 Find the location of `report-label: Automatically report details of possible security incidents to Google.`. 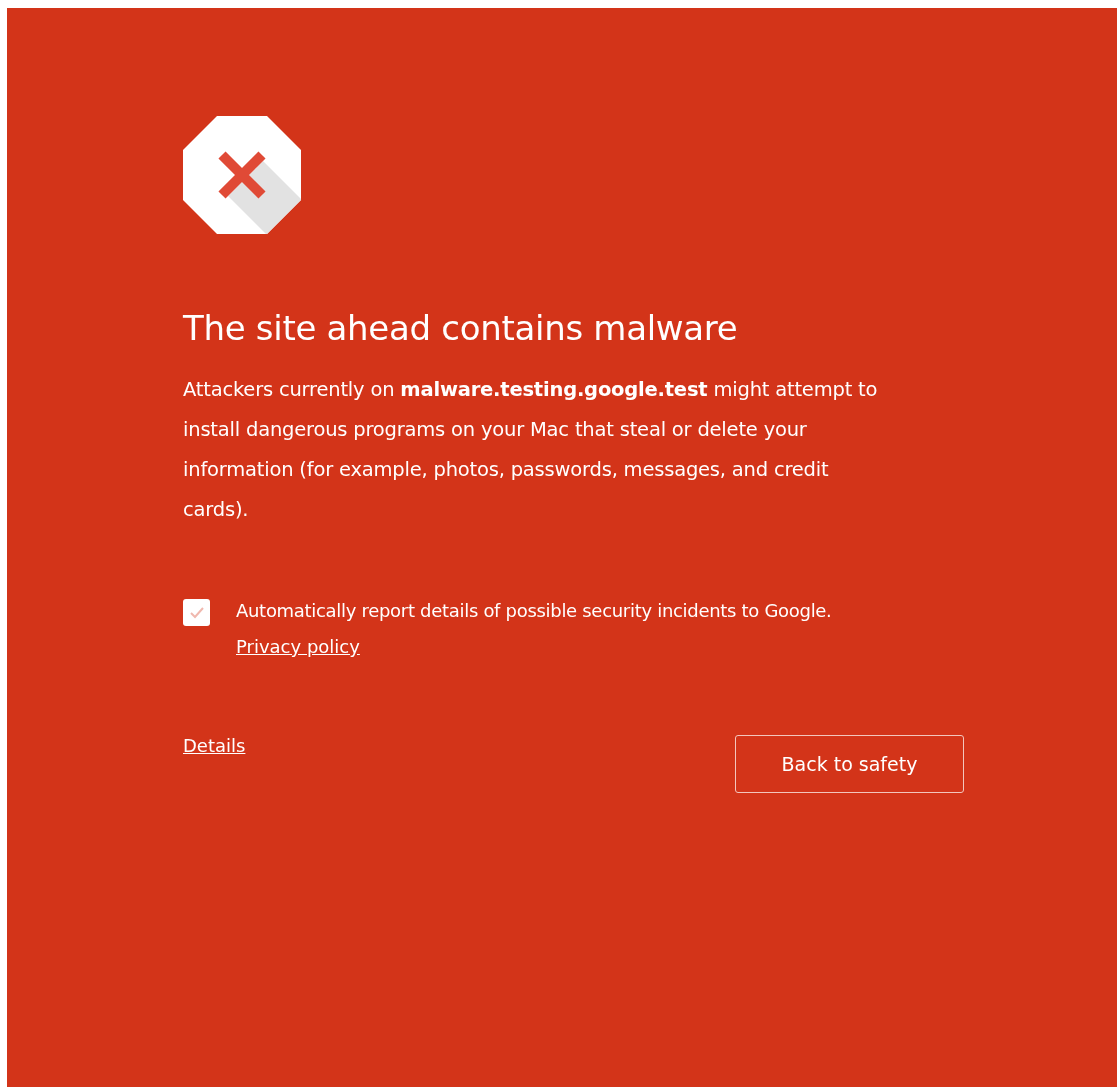

report-label: Automatically report details of possible security incidents to Google. is located at coordinates (534, 611).